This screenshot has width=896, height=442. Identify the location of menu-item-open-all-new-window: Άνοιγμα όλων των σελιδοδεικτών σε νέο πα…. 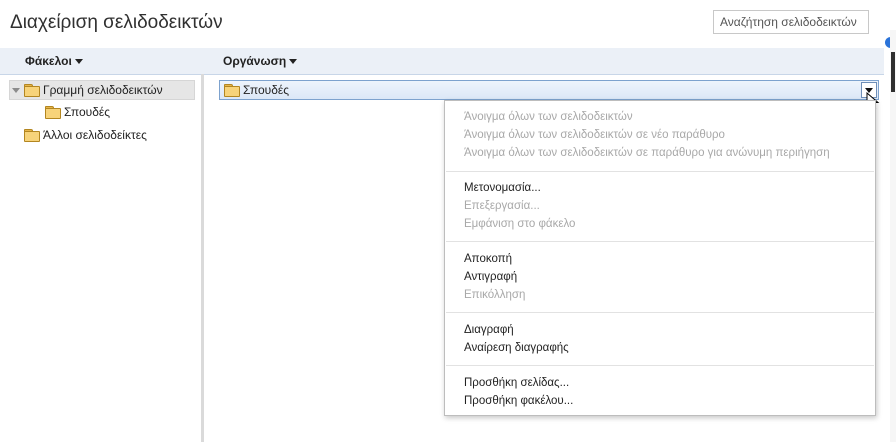
(594, 135).